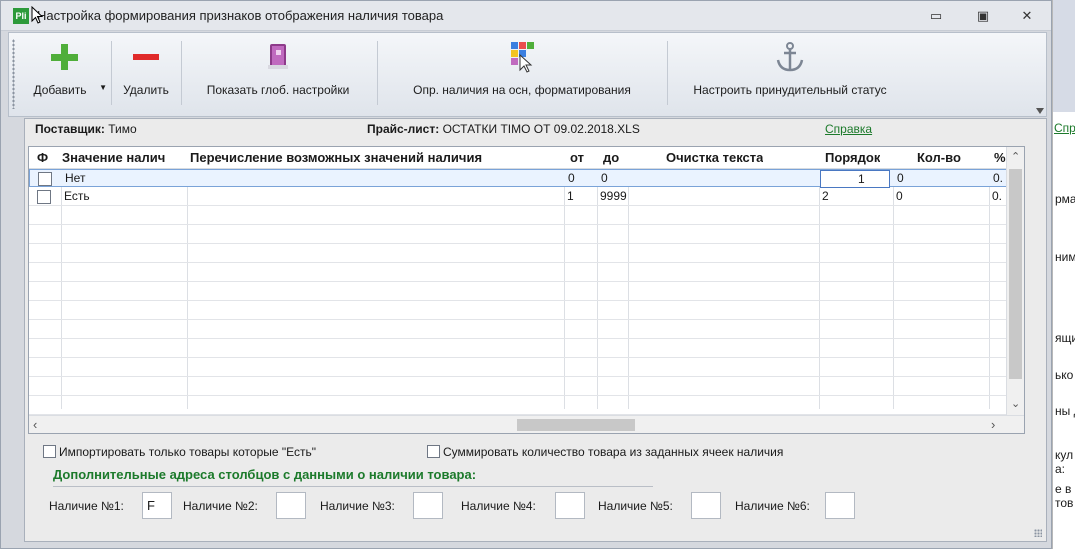 This screenshot has width=1075, height=549. What do you see at coordinates (613, 179) in the screenshot?
I see `cell-to: 0` at bounding box center [613, 179].